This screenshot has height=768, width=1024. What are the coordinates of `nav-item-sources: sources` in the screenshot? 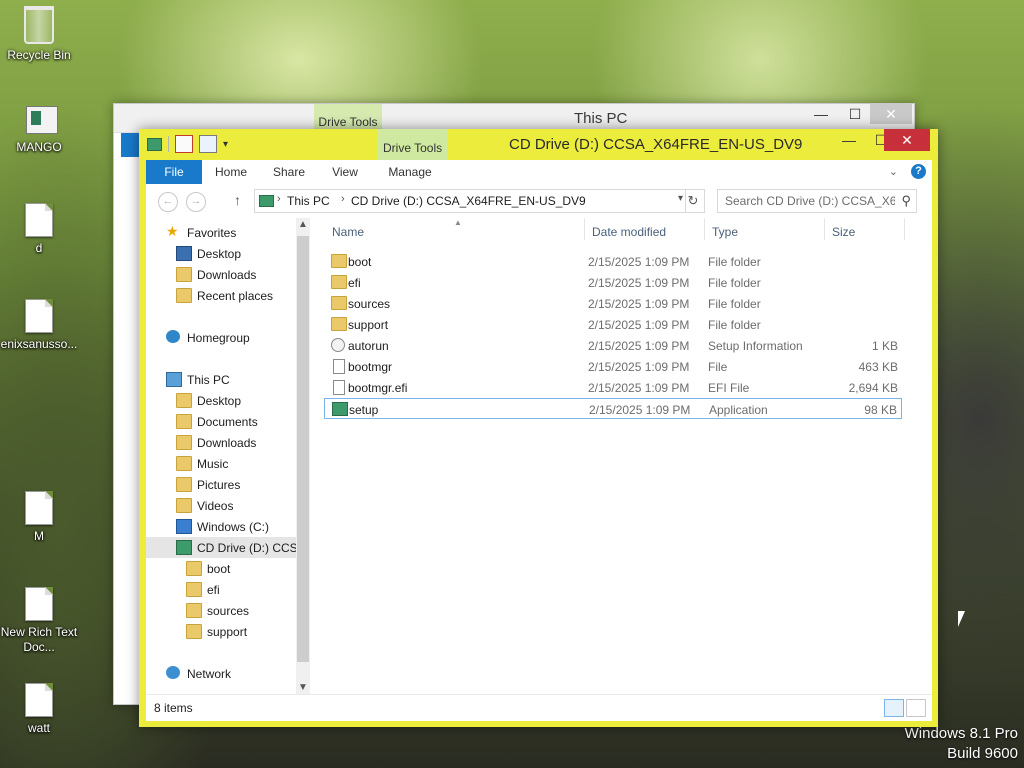 It's located at (221, 610).